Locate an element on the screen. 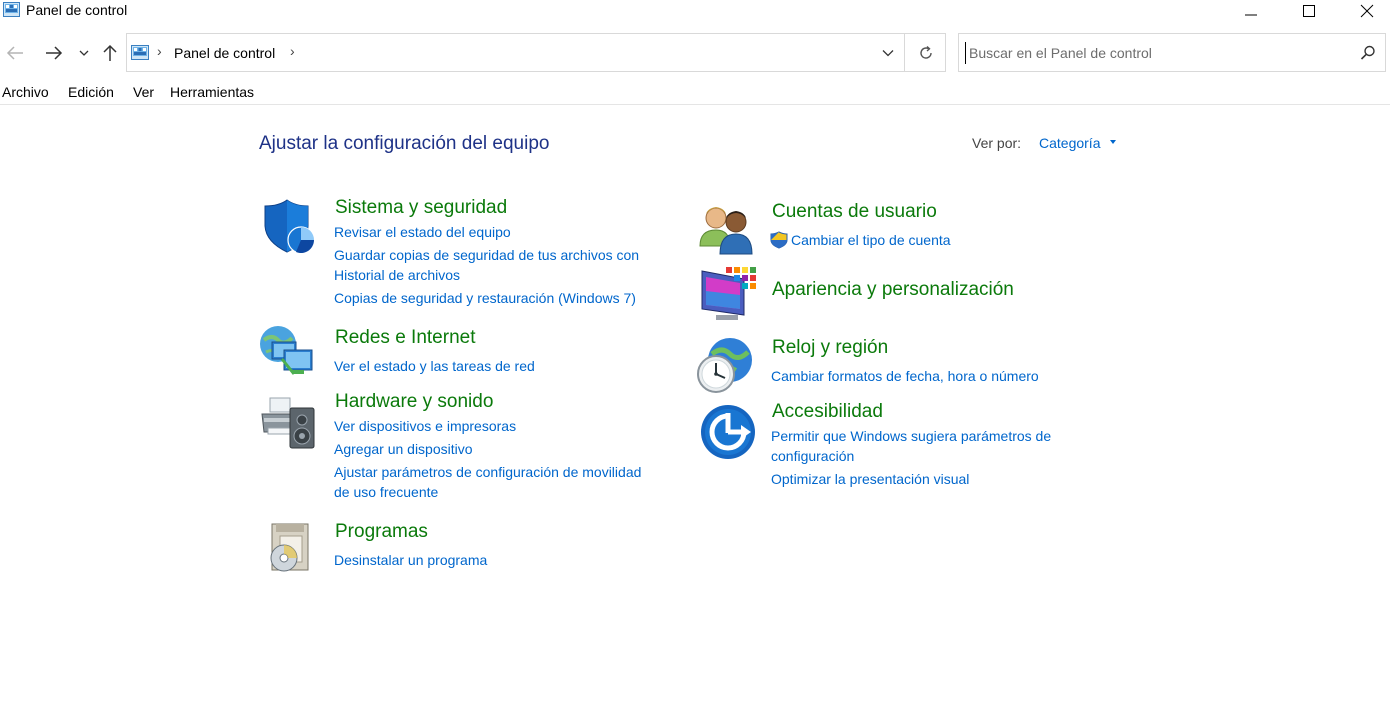 The image size is (1390, 728). breadcrumb-item: Panel de control is located at coordinates (224, 53).